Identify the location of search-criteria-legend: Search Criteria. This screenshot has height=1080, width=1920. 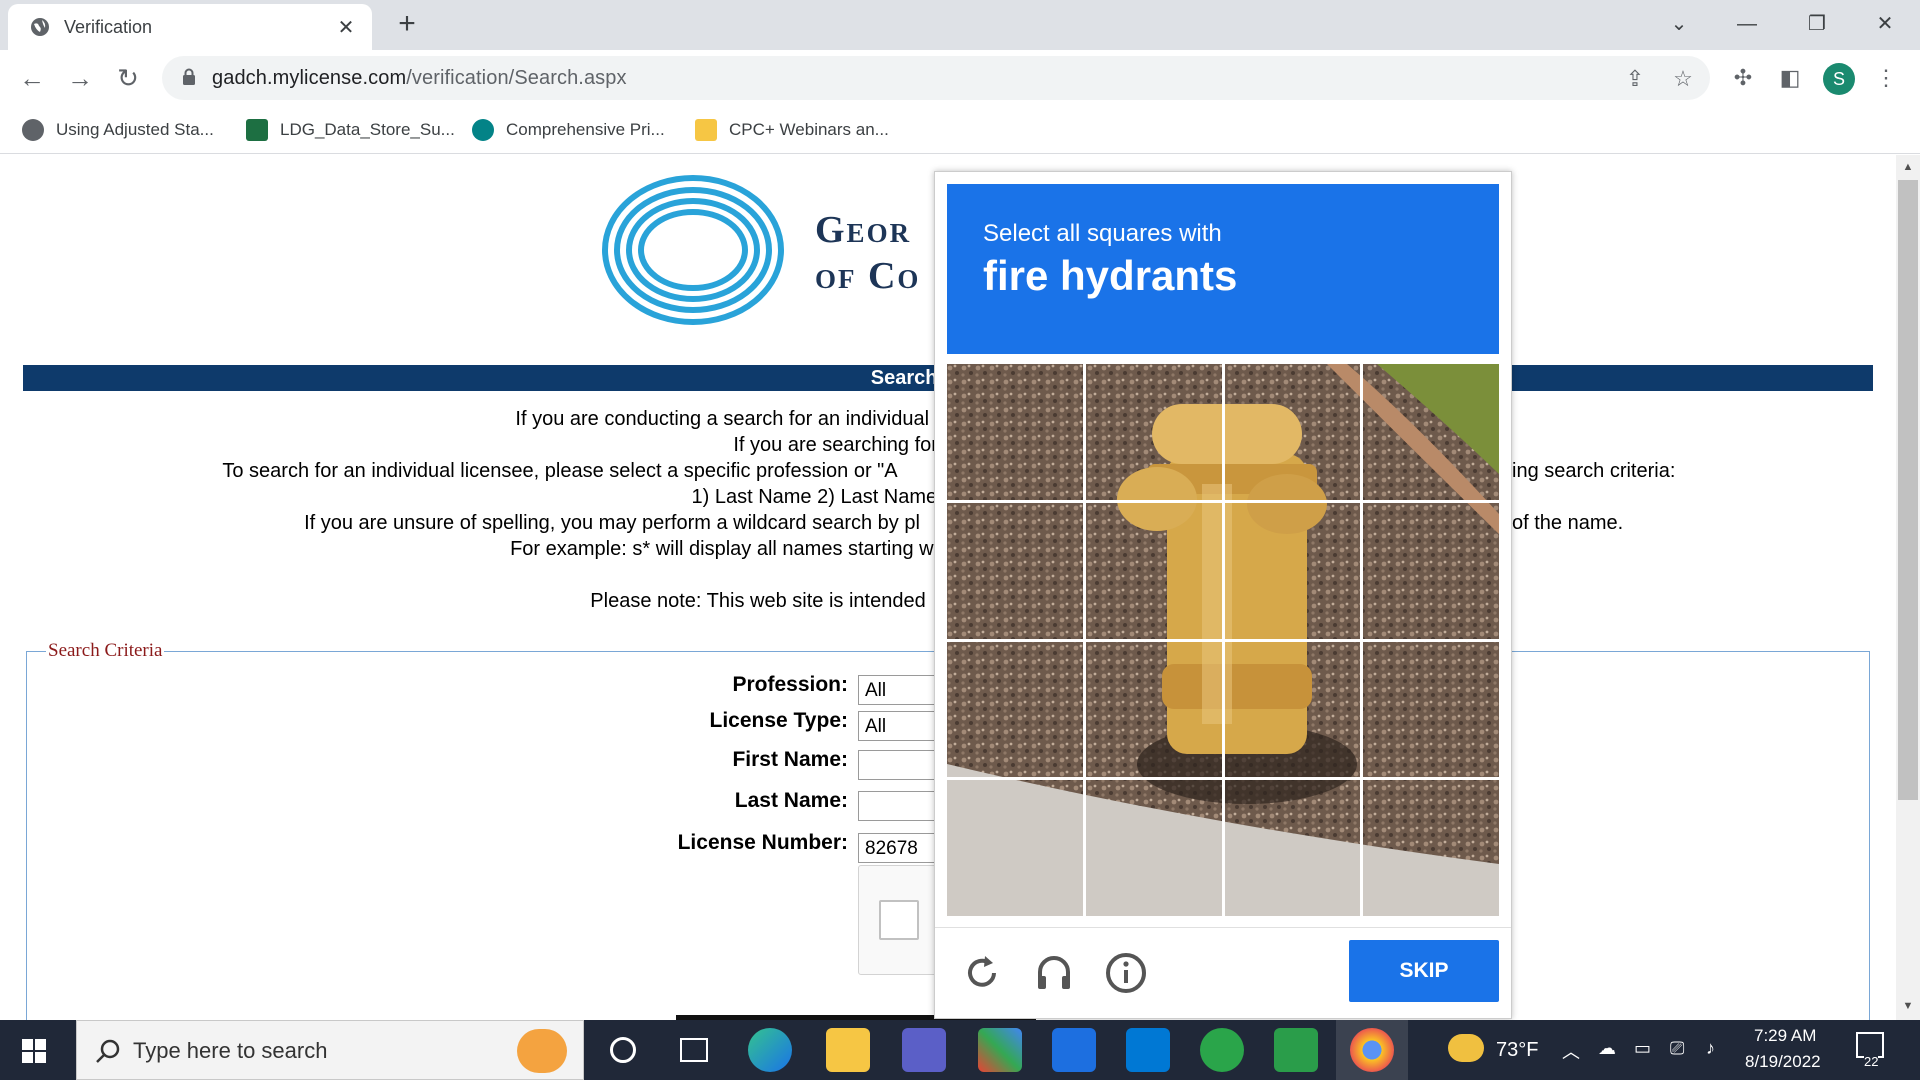
(105, 651).